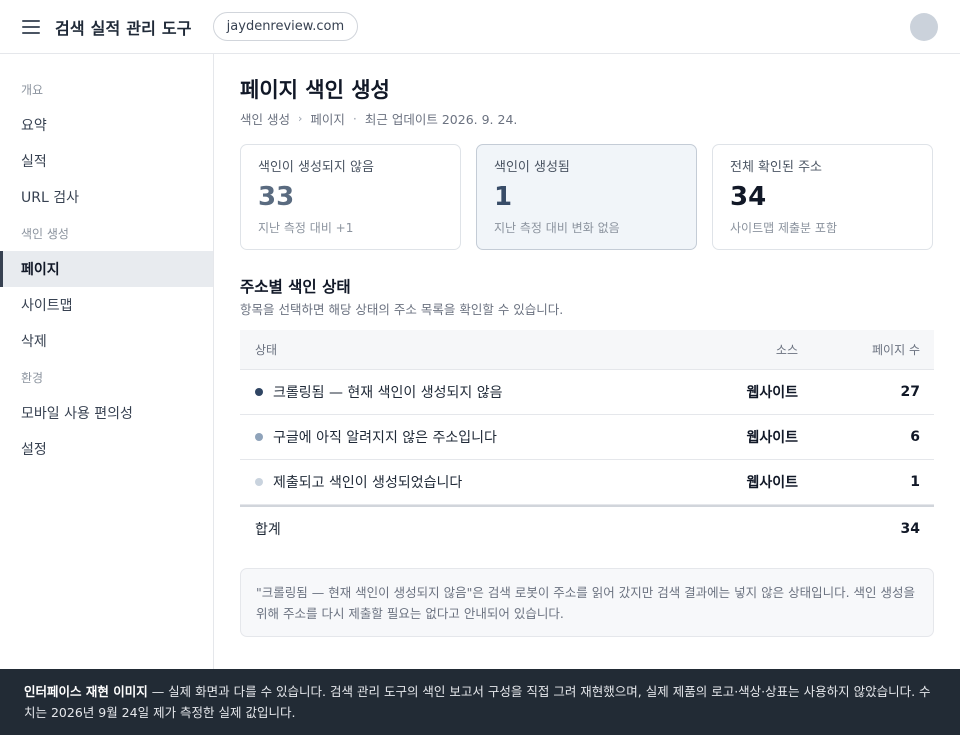 This screenshot has width=960, height=735. I want to click on row-status: 제출되고 색인이 생성되었습니다, so click(368, 483).